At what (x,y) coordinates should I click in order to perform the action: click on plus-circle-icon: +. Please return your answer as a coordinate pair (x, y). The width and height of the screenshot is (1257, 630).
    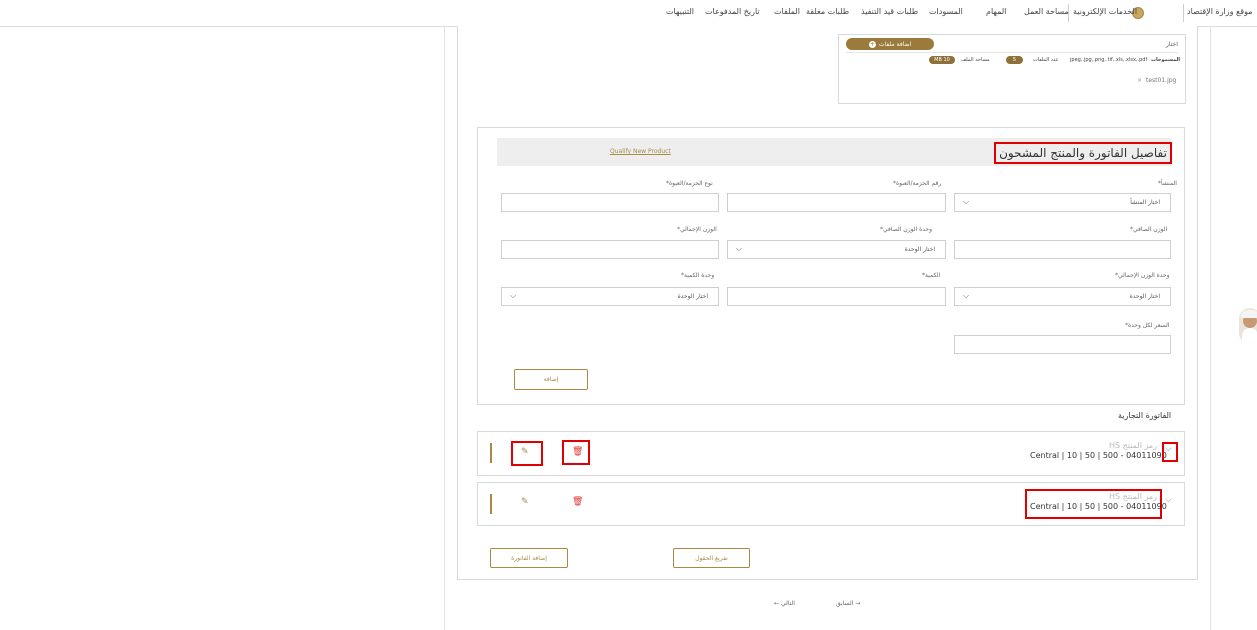
    Looking at the image, I should click on (872, 44).